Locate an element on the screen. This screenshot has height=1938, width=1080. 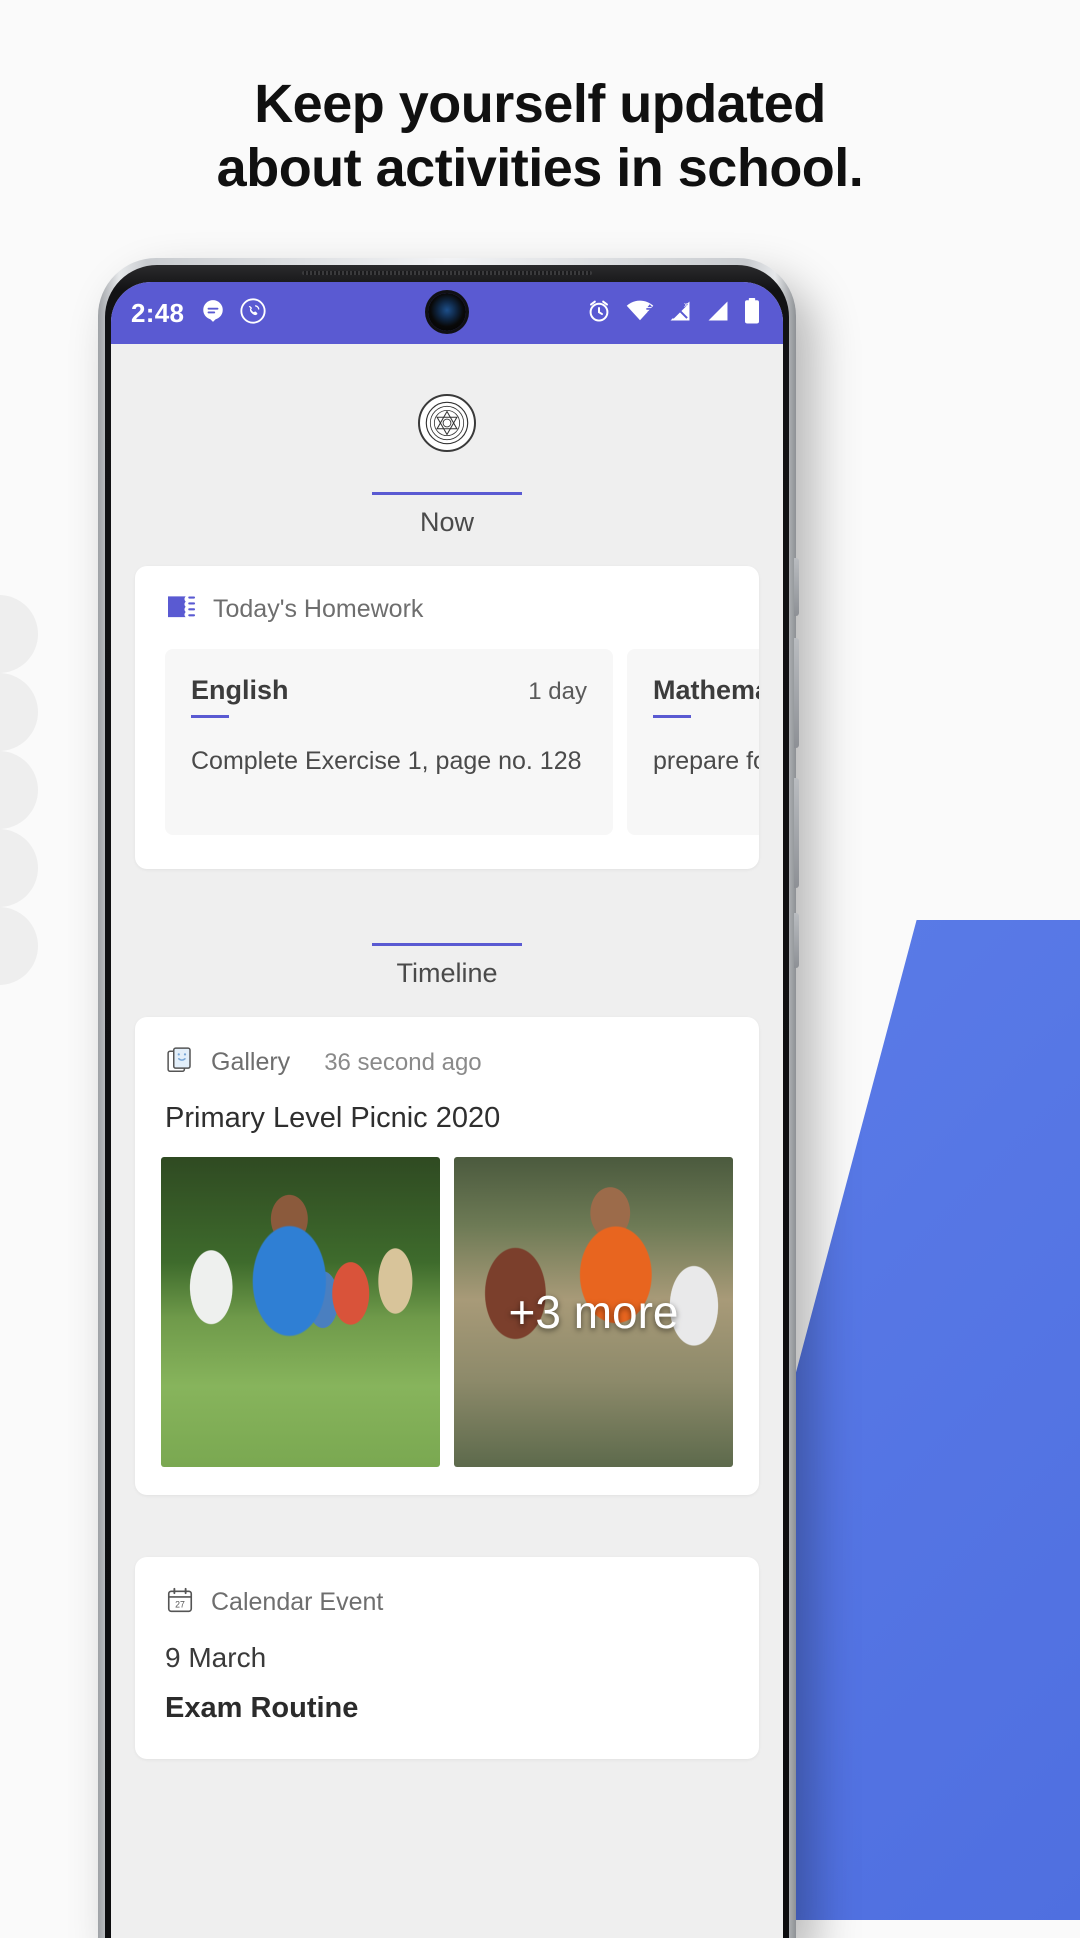
earpiece-speaker is located at coordinates (447, 273).